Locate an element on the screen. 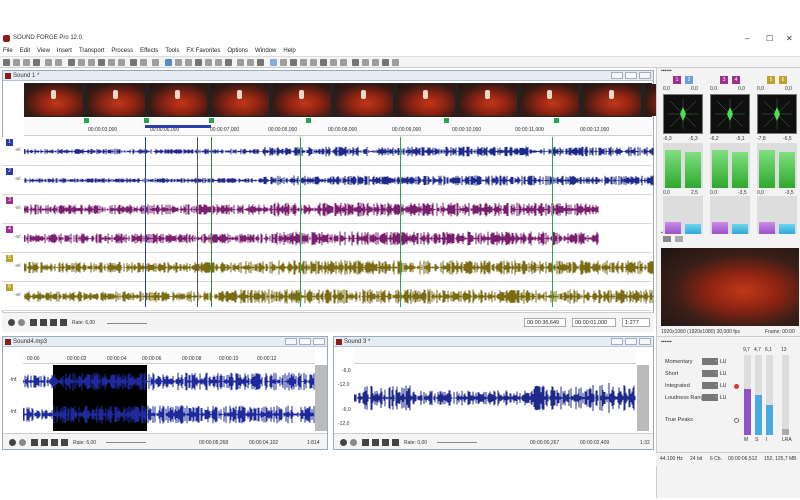  true-peaks-radio is located at coordinates (736, 420).